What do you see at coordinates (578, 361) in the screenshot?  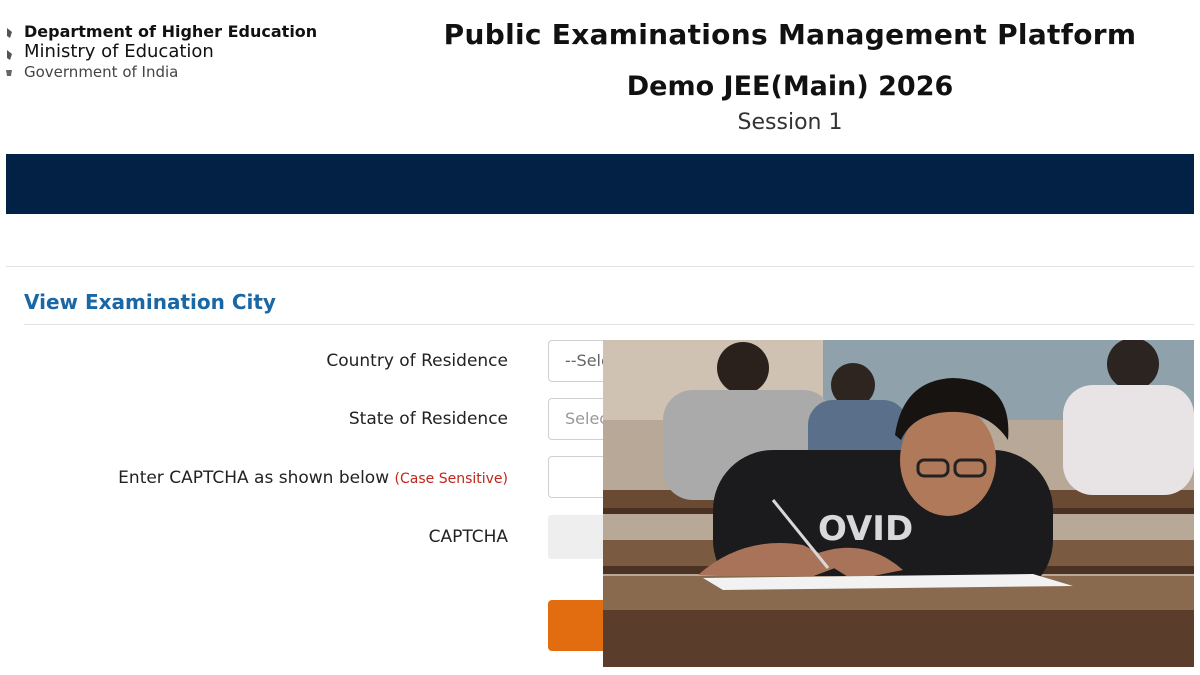 I see `country-select: --Select--` at bounding box center [578, 361].